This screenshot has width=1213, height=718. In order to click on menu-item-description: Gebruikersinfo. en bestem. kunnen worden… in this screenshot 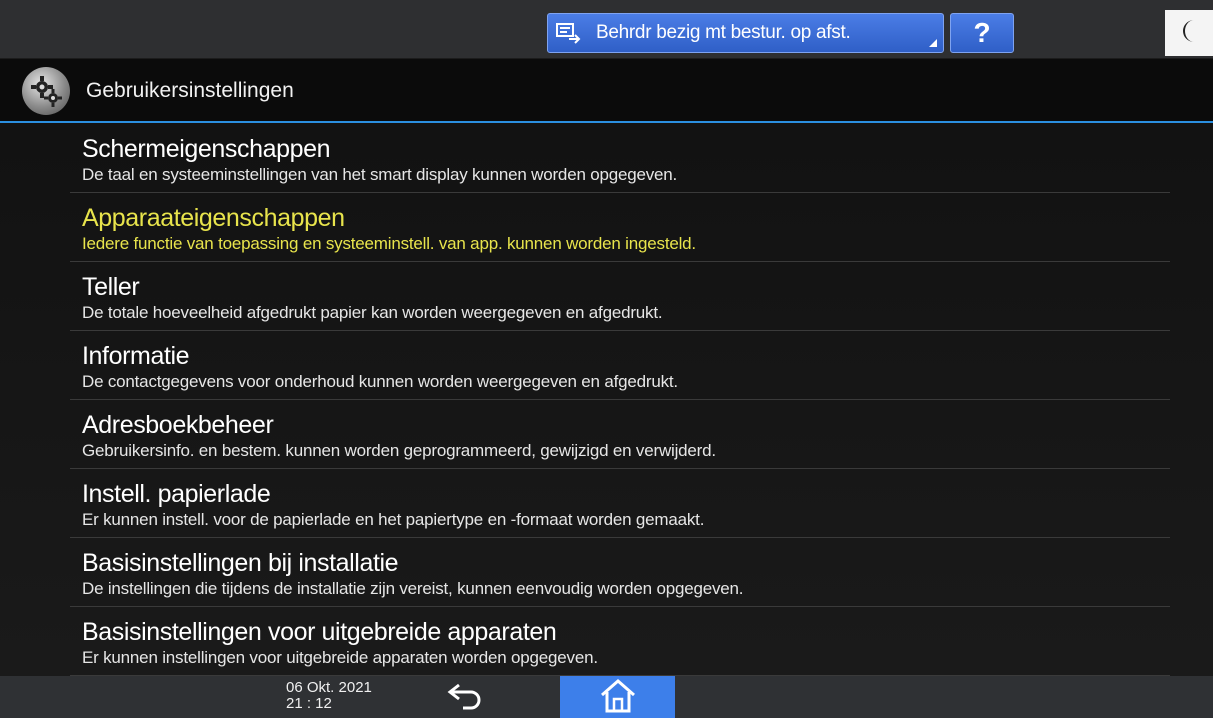, I will do `click(399, 450)`.